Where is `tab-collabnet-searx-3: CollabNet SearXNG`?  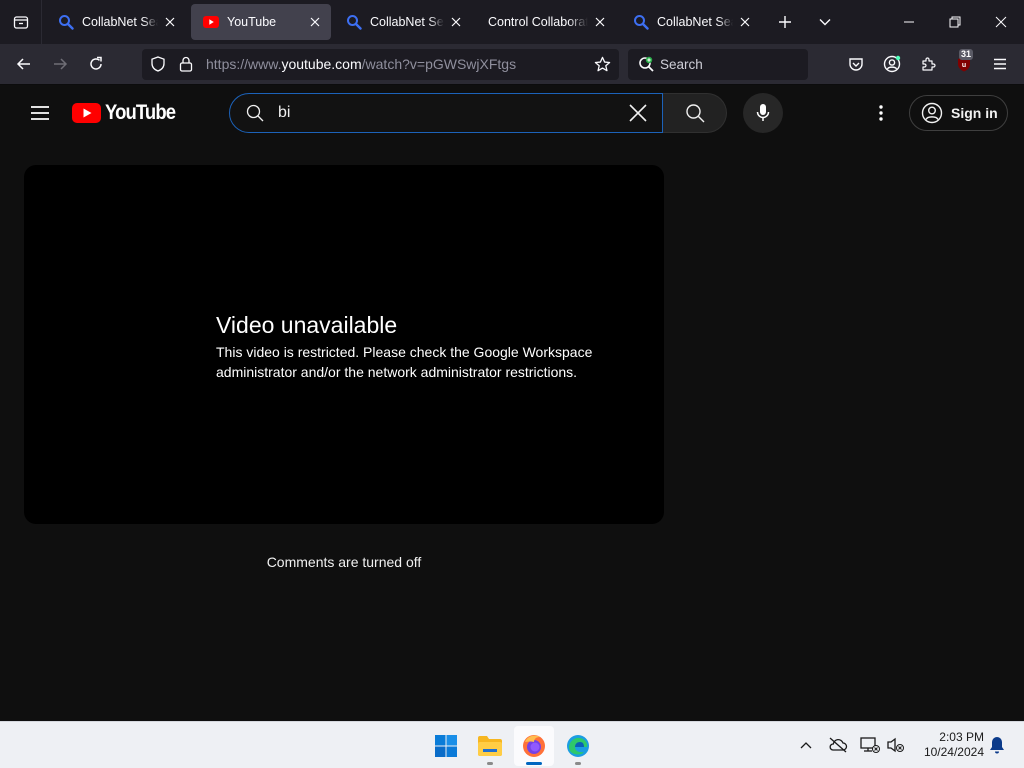
tab-collabnet-searx-3: CollabNet SearXNG is located at coordinates (691, 22).